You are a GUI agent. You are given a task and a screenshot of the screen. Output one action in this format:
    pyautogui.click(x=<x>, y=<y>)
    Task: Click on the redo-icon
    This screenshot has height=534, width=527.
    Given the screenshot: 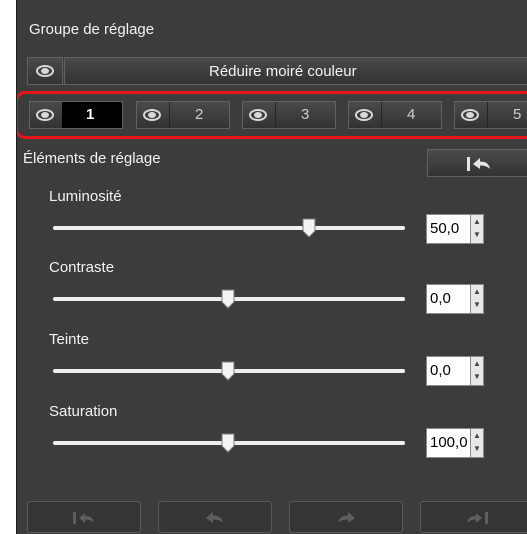 What is the action you would take?
    pyautogui.click(x=346, y=517)
    